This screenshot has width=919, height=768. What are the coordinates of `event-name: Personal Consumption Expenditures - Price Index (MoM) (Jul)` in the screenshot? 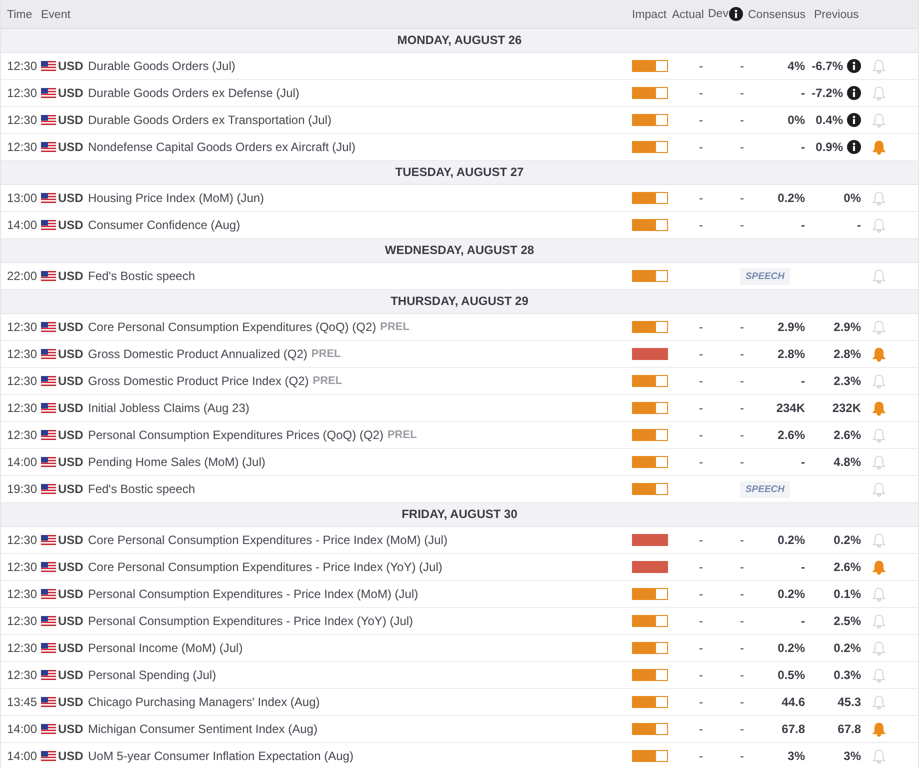 It's located at (253, 594).